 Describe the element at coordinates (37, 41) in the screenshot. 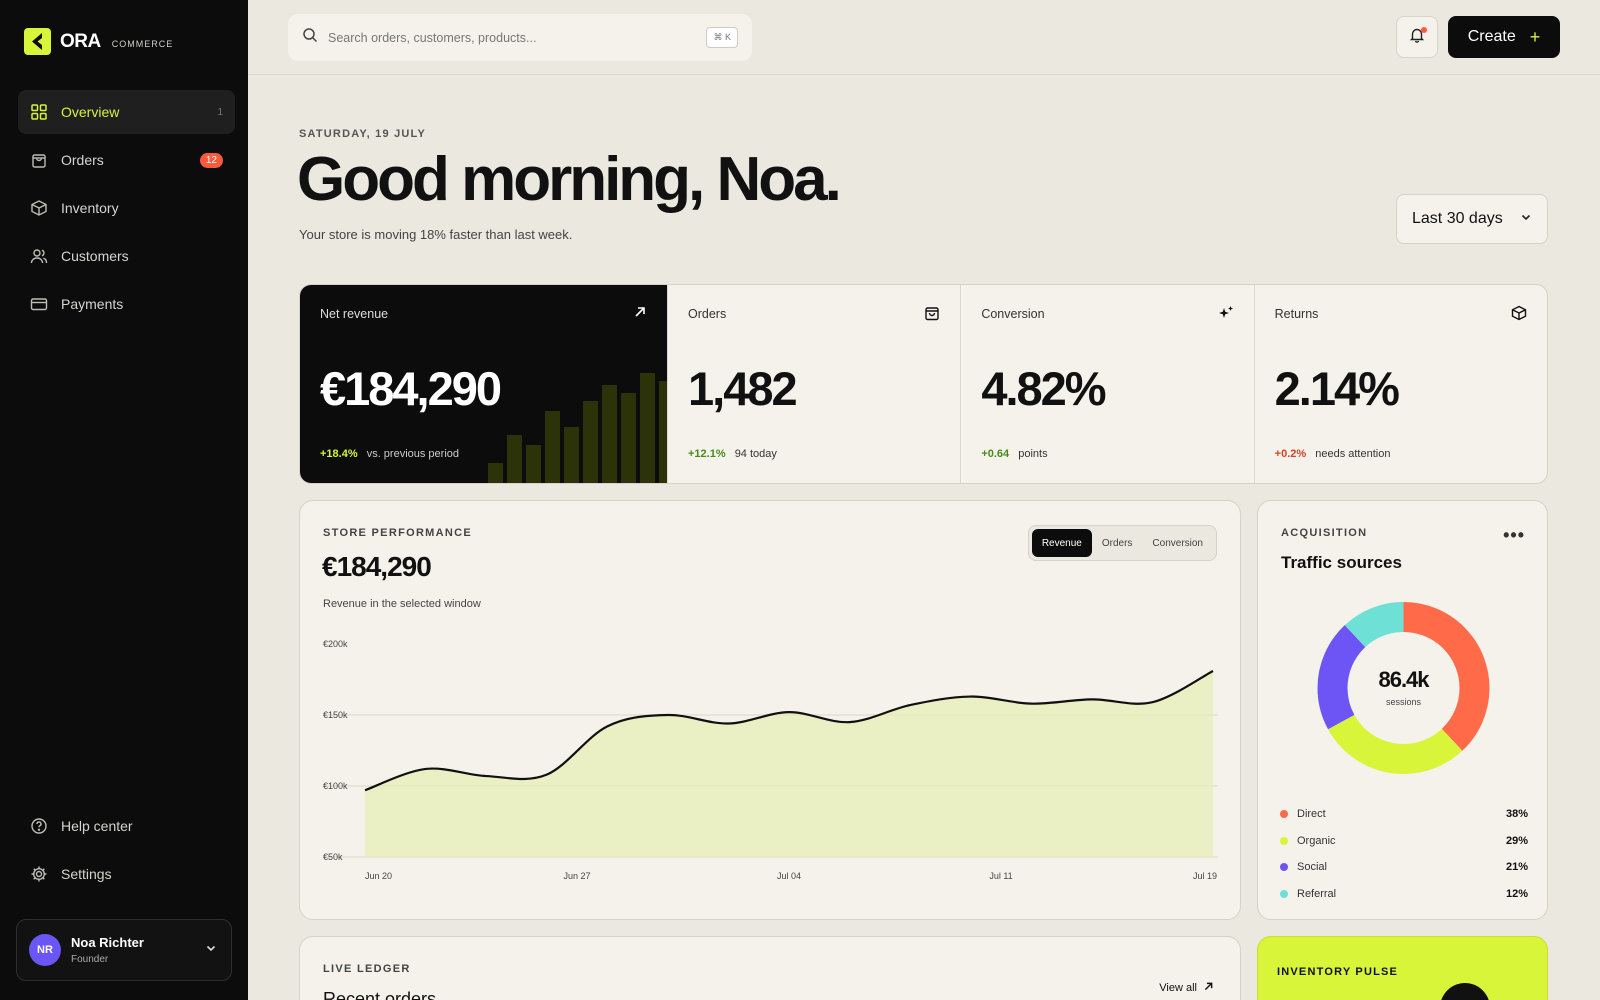

I see `brand-logo-icon` at that location.